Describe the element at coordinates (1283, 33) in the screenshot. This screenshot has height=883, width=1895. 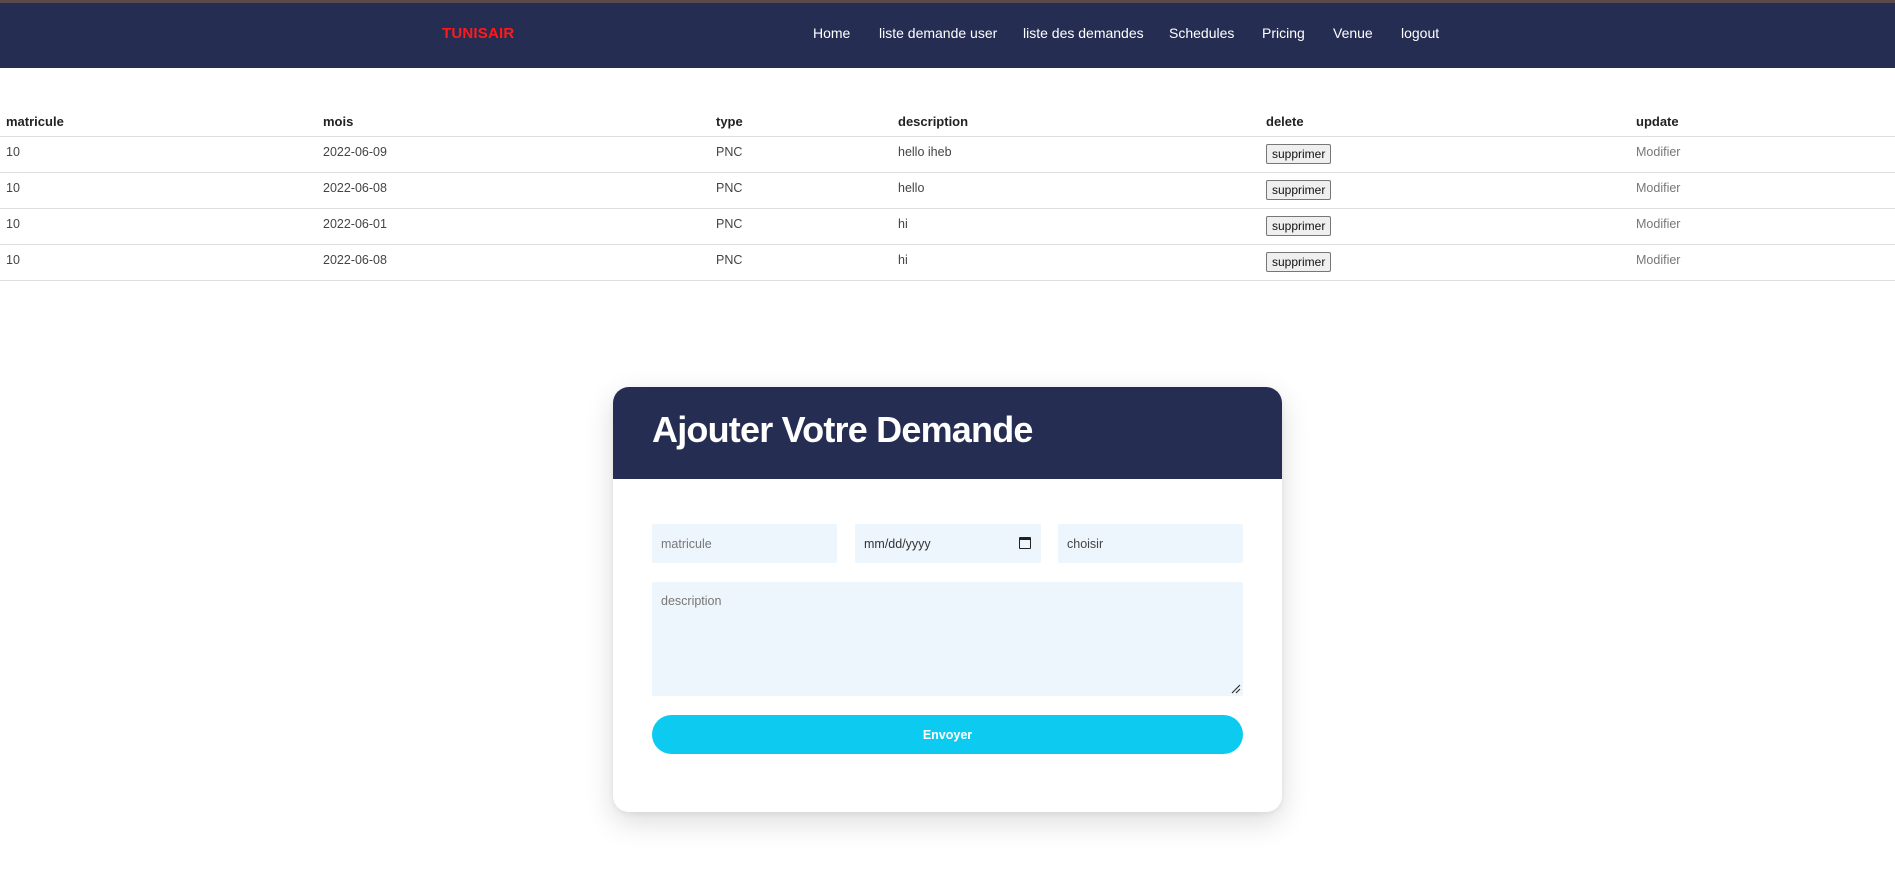
I see `nav-link-pricing: Pricing` at that location.